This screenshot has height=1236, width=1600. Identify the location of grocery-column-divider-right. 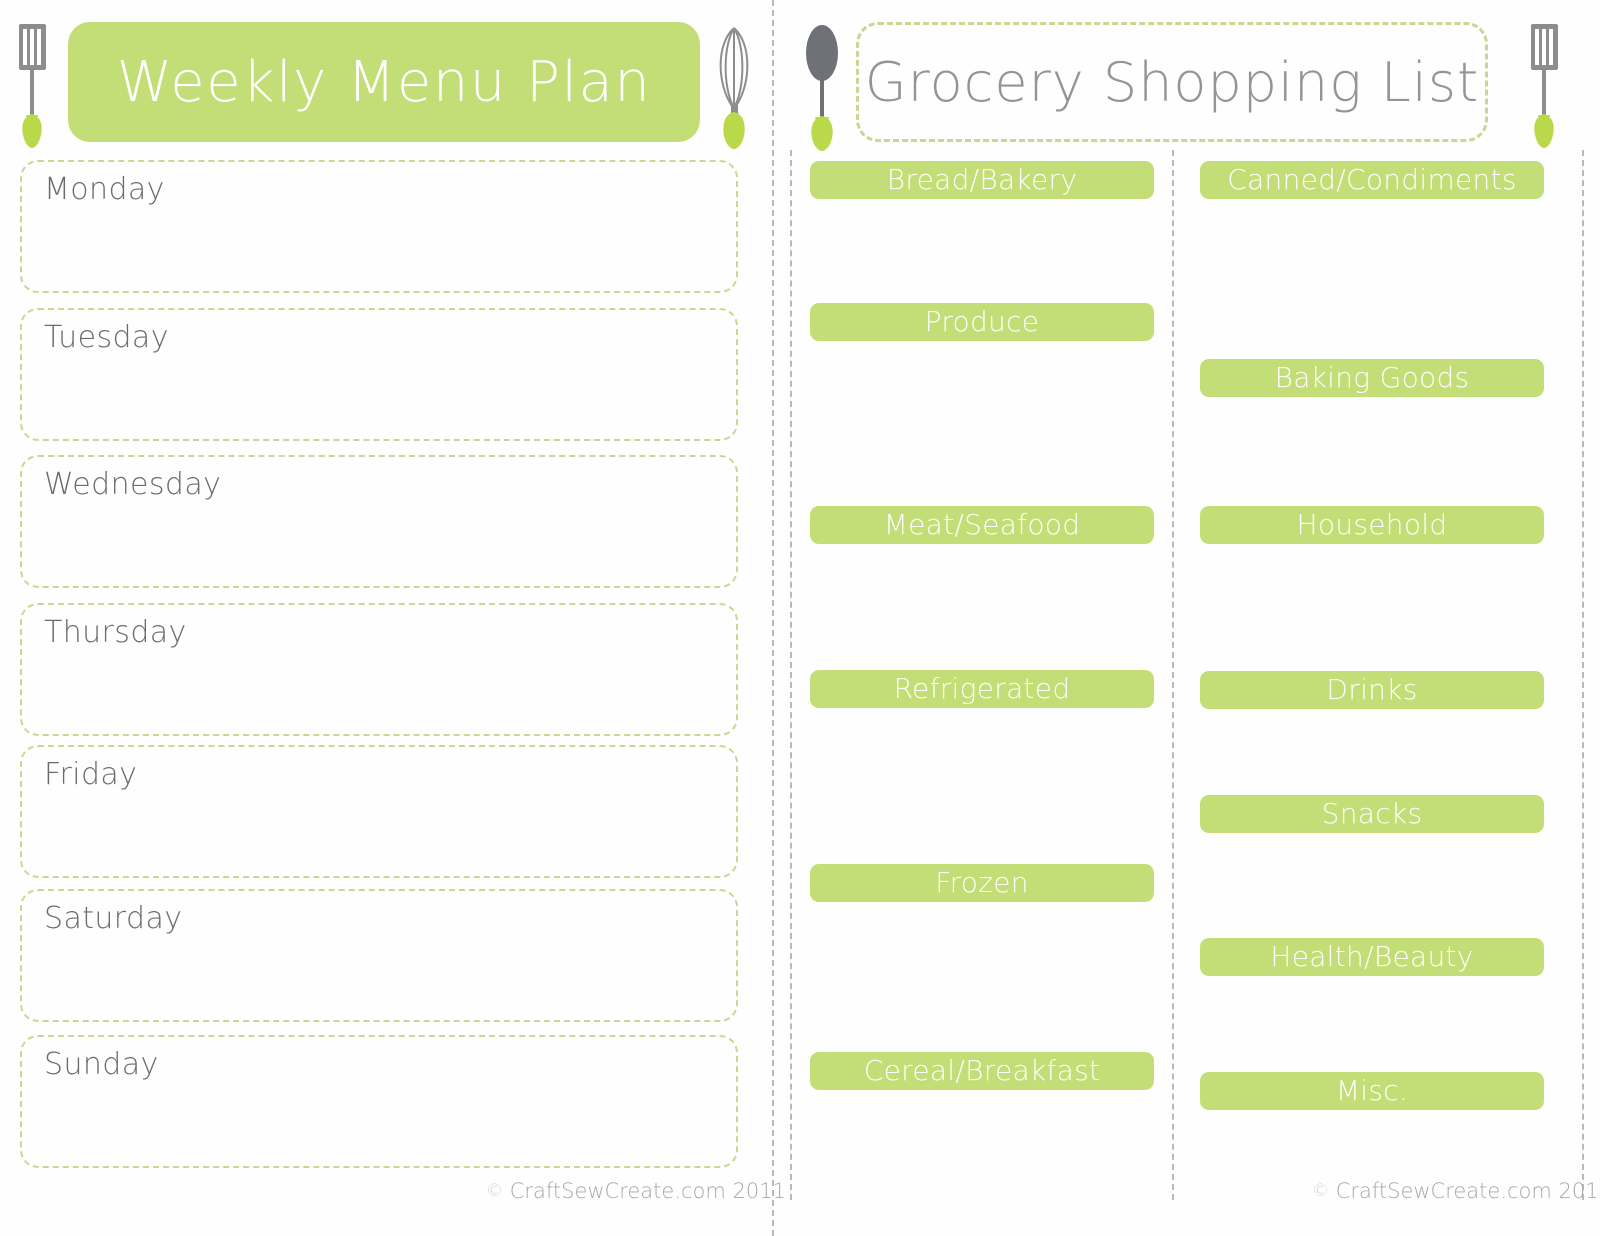
(1583, 675).